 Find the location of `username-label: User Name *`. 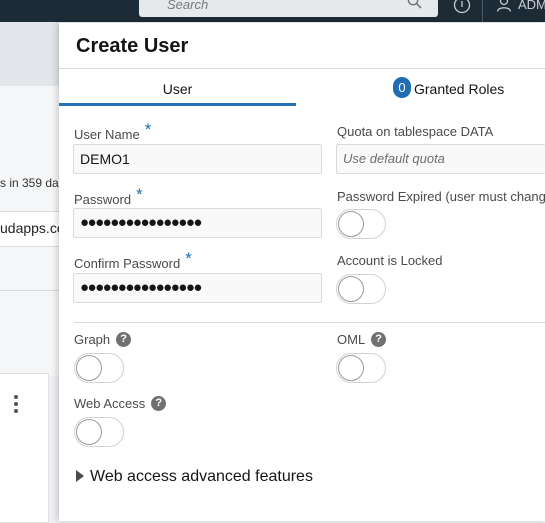

username-label: User Name * is located at coordinates (112, 132).